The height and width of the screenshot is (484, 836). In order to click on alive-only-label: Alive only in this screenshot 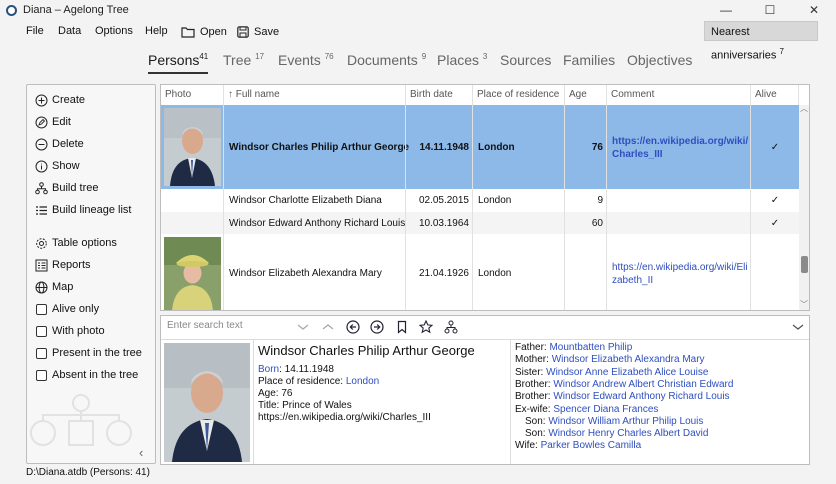, I will do `click(76, 309)`.